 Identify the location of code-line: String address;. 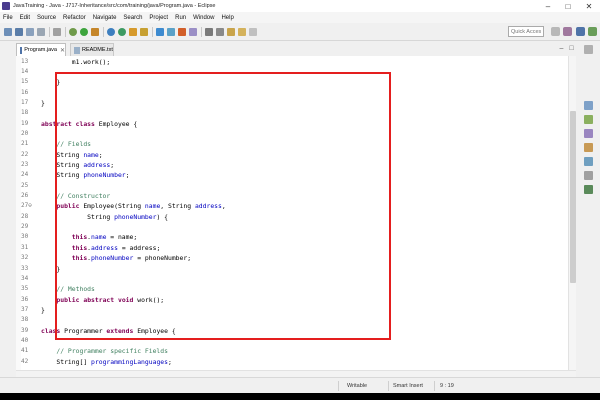
(78, 165).